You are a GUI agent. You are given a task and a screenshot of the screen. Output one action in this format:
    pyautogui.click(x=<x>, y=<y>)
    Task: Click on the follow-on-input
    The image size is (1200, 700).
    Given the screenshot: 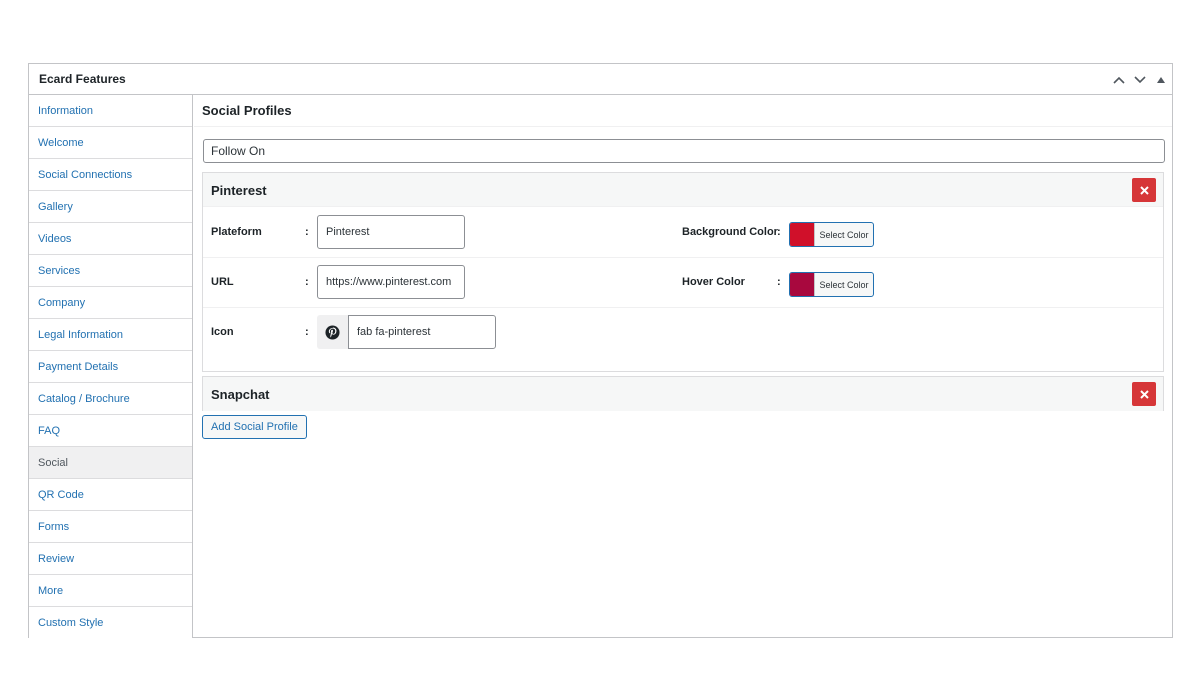 What is the action you would take?
    pyautogui.click(x=684, y=151)
    